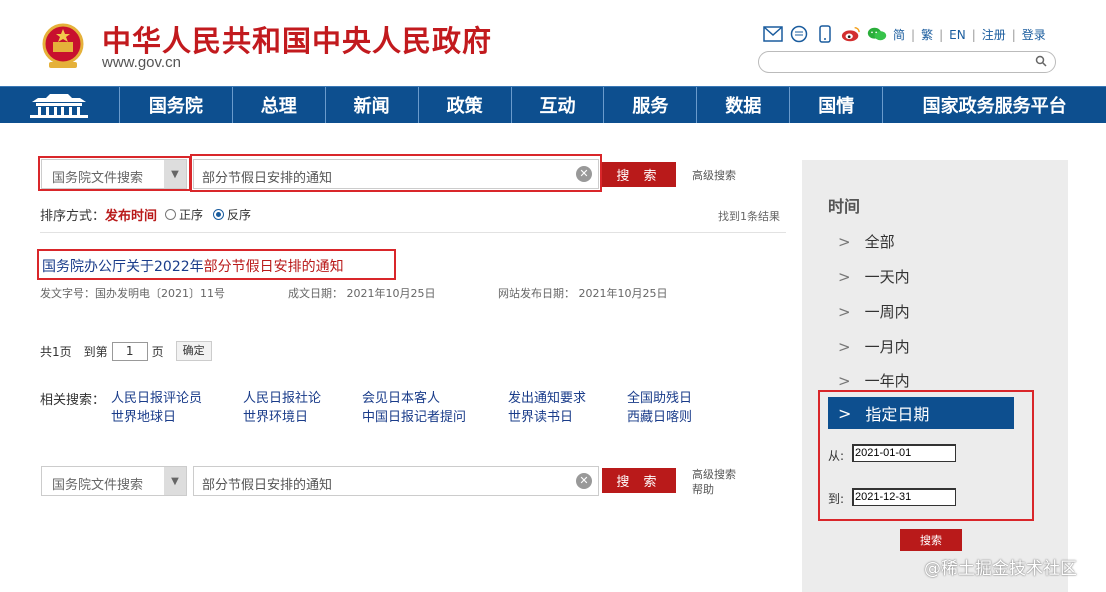  What do you see at coordinates (123, 267) in the screenshot?
I see `result-title-prefix: 国务院办公厅关于2022年` at bounding box center [123, 267].